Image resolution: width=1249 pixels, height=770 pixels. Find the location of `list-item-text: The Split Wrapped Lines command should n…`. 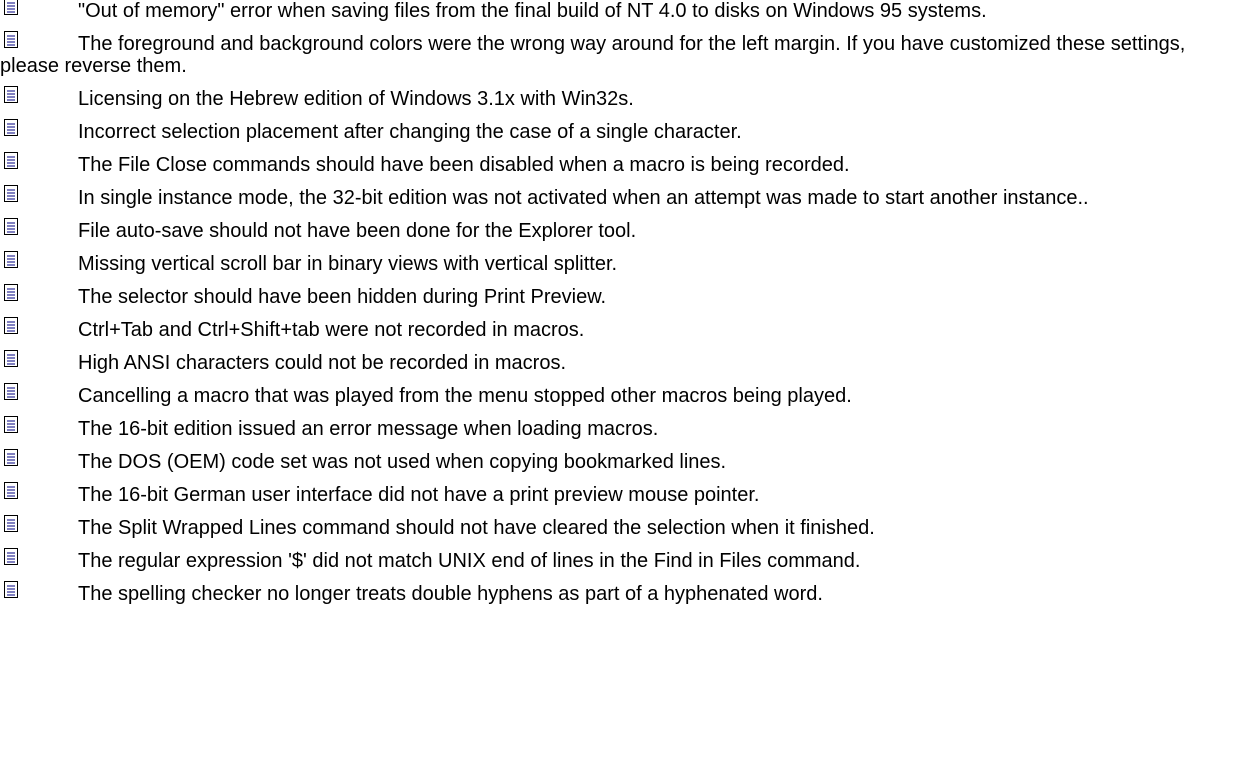

list-item-text: The Split Wrapped Lines command should n… is located at coordinates (476, 528).